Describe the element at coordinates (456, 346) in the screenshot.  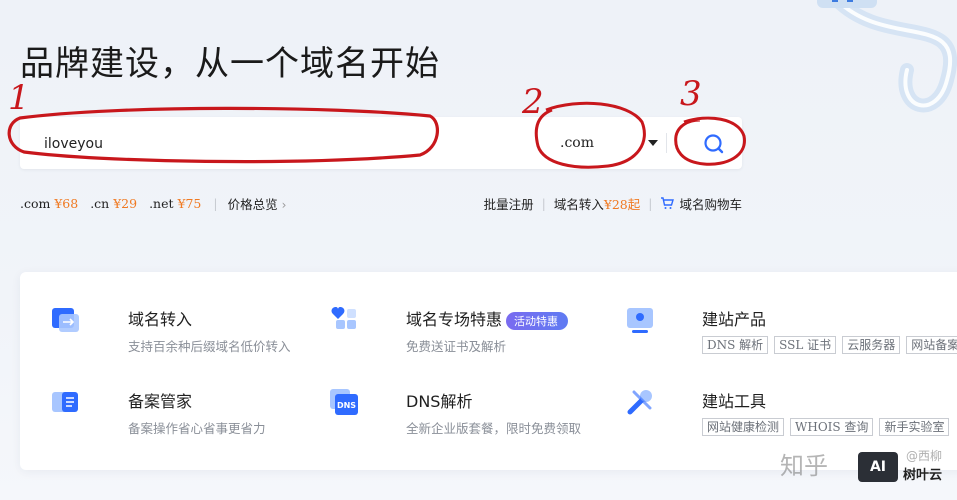
I see `feature-desc: 免费送证书及解析` at that location.